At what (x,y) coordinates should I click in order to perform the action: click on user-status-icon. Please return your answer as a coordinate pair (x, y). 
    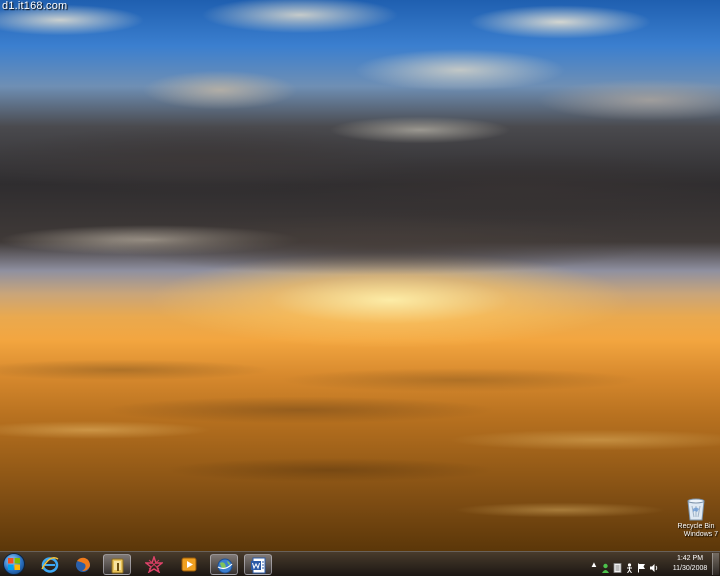
    Looking at the image, I should click on (605, 566).